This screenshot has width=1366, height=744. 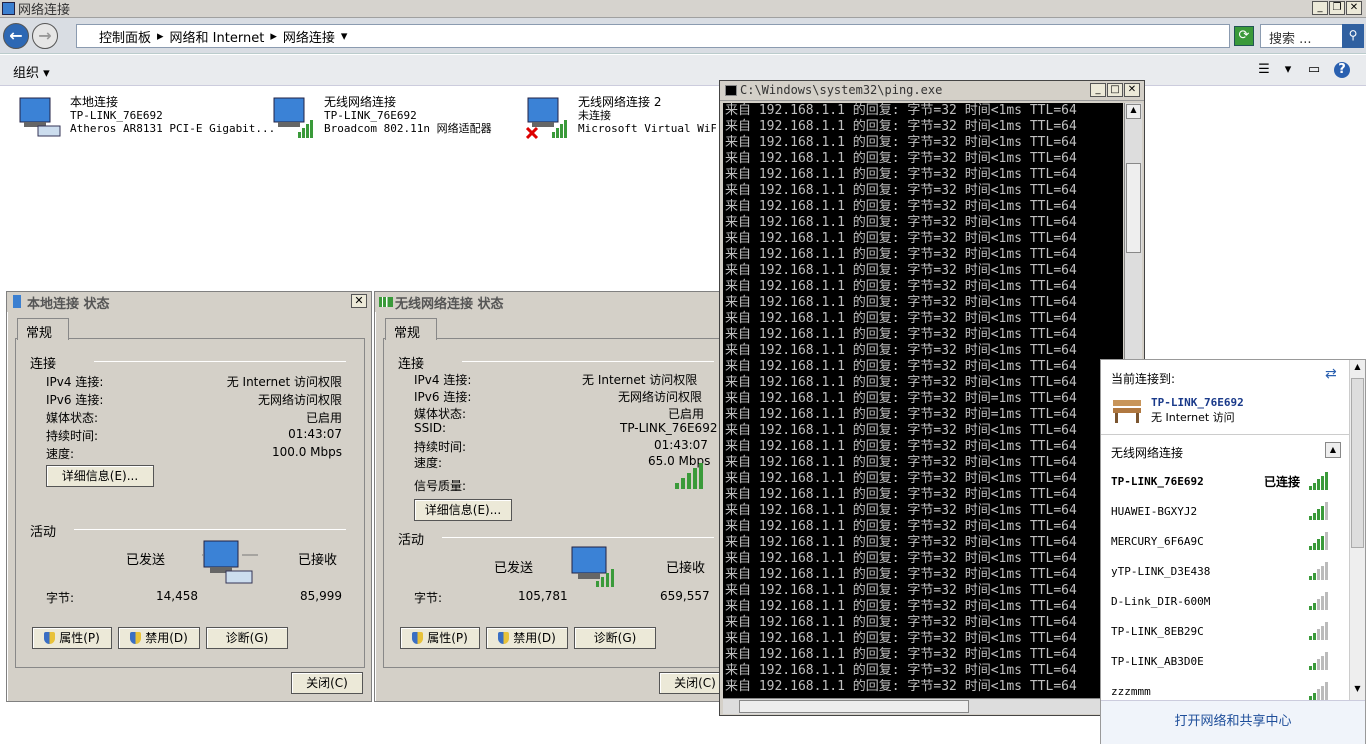 I want to click on field-label: SSID:, so click(x=430, y=428).